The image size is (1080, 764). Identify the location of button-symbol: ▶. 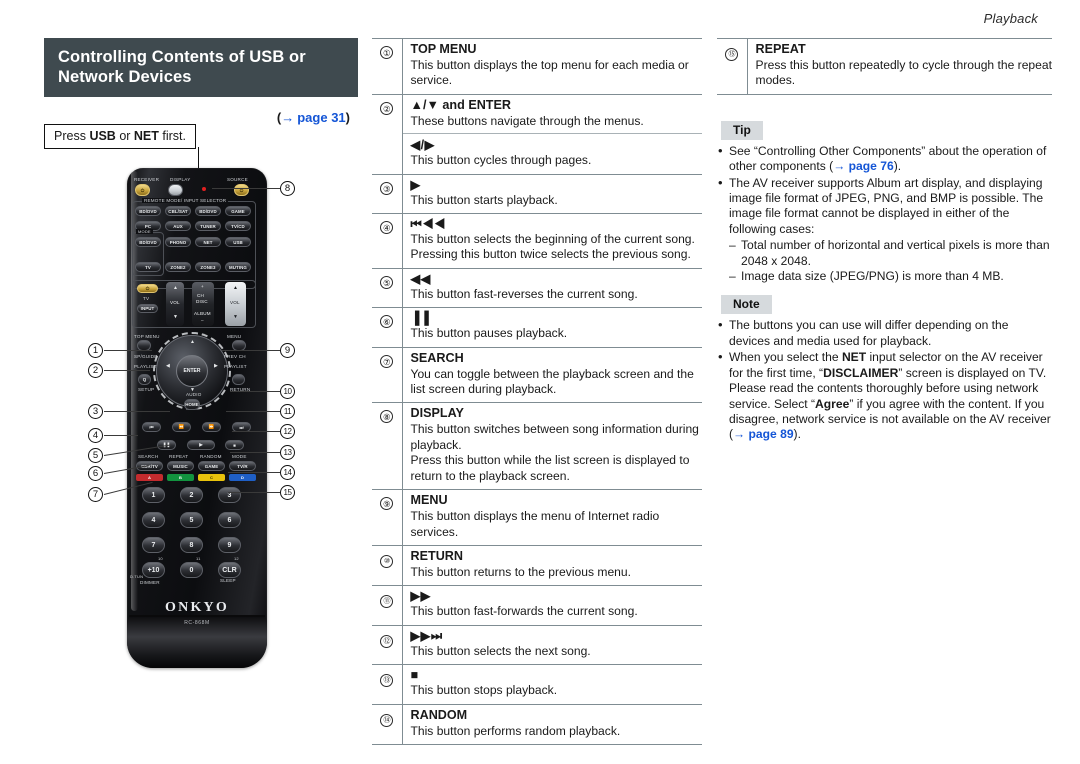
(415, 184).